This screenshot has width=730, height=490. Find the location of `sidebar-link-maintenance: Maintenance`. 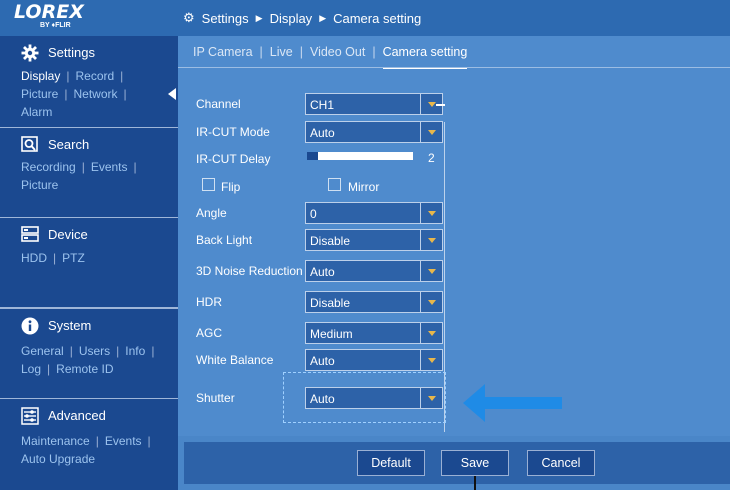

sidebar-link-maintenance: Maintenance is located at coordinates (55, 441).